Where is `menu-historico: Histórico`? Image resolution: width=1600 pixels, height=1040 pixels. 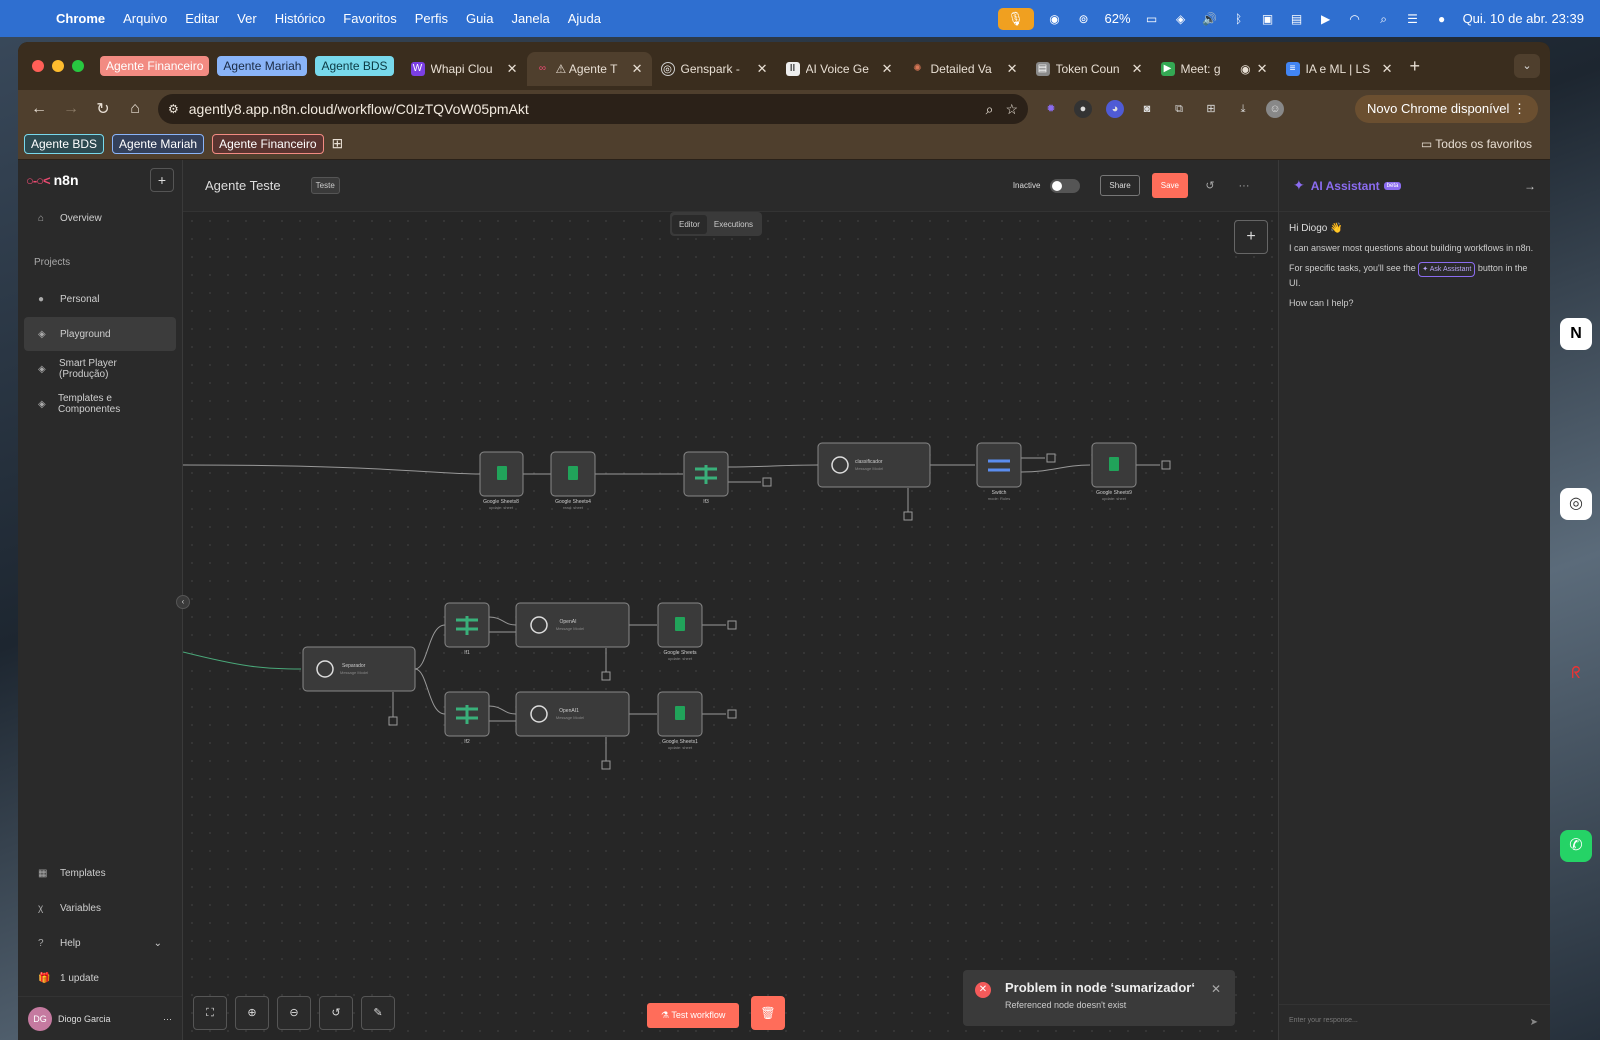
menu-historico: Histórico is located at coordinates (300, 18).